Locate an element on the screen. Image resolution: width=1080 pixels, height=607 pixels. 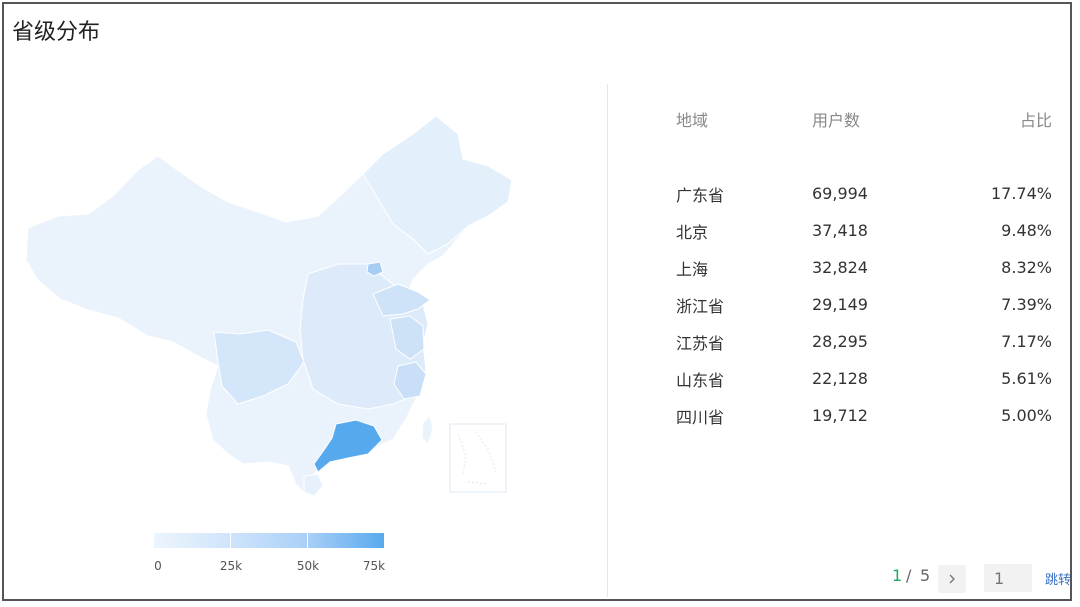
table-row: 北京 37,418 9.48% is located at coordinates (864, 230).